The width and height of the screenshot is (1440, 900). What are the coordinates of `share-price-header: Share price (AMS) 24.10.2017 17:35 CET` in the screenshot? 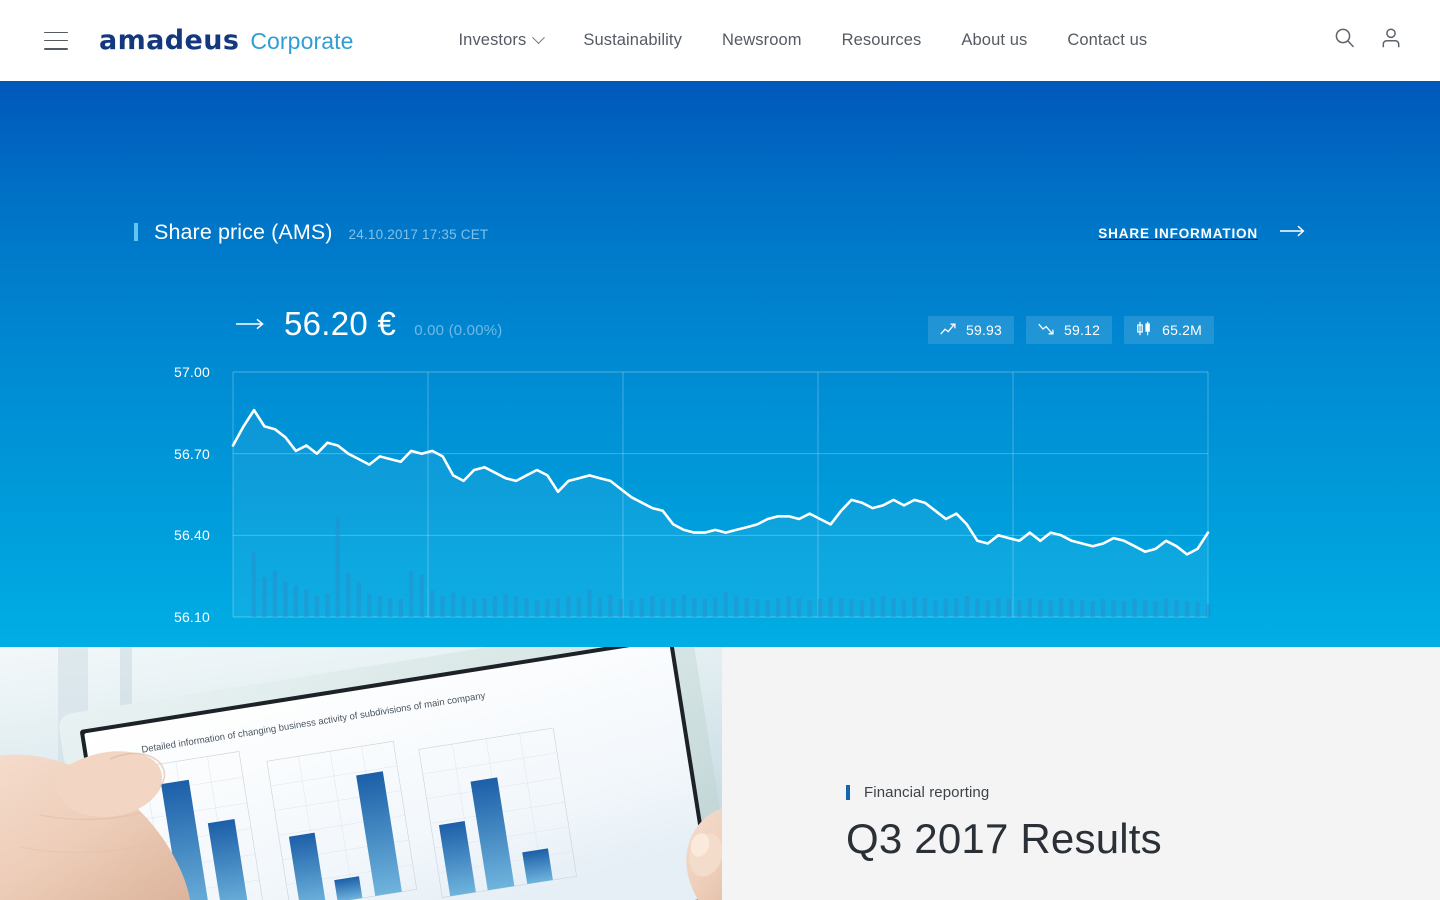 It's located at (311, 232).